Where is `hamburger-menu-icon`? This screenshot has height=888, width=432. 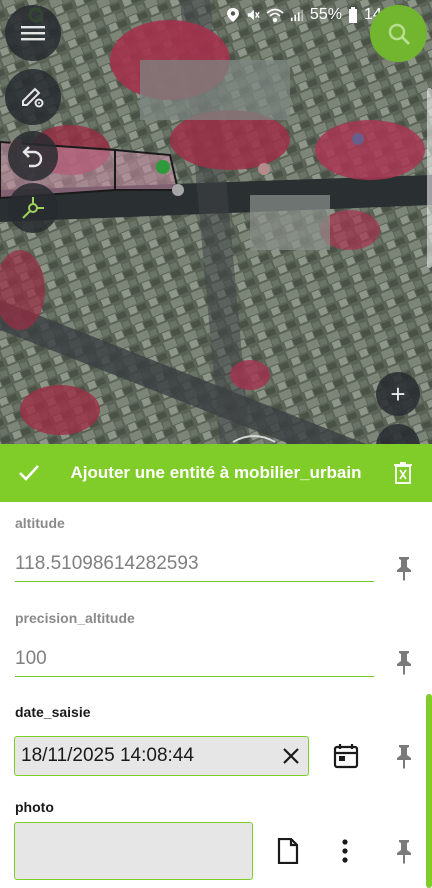
hamburger-menu-icon is located at coordinates (33, 33).